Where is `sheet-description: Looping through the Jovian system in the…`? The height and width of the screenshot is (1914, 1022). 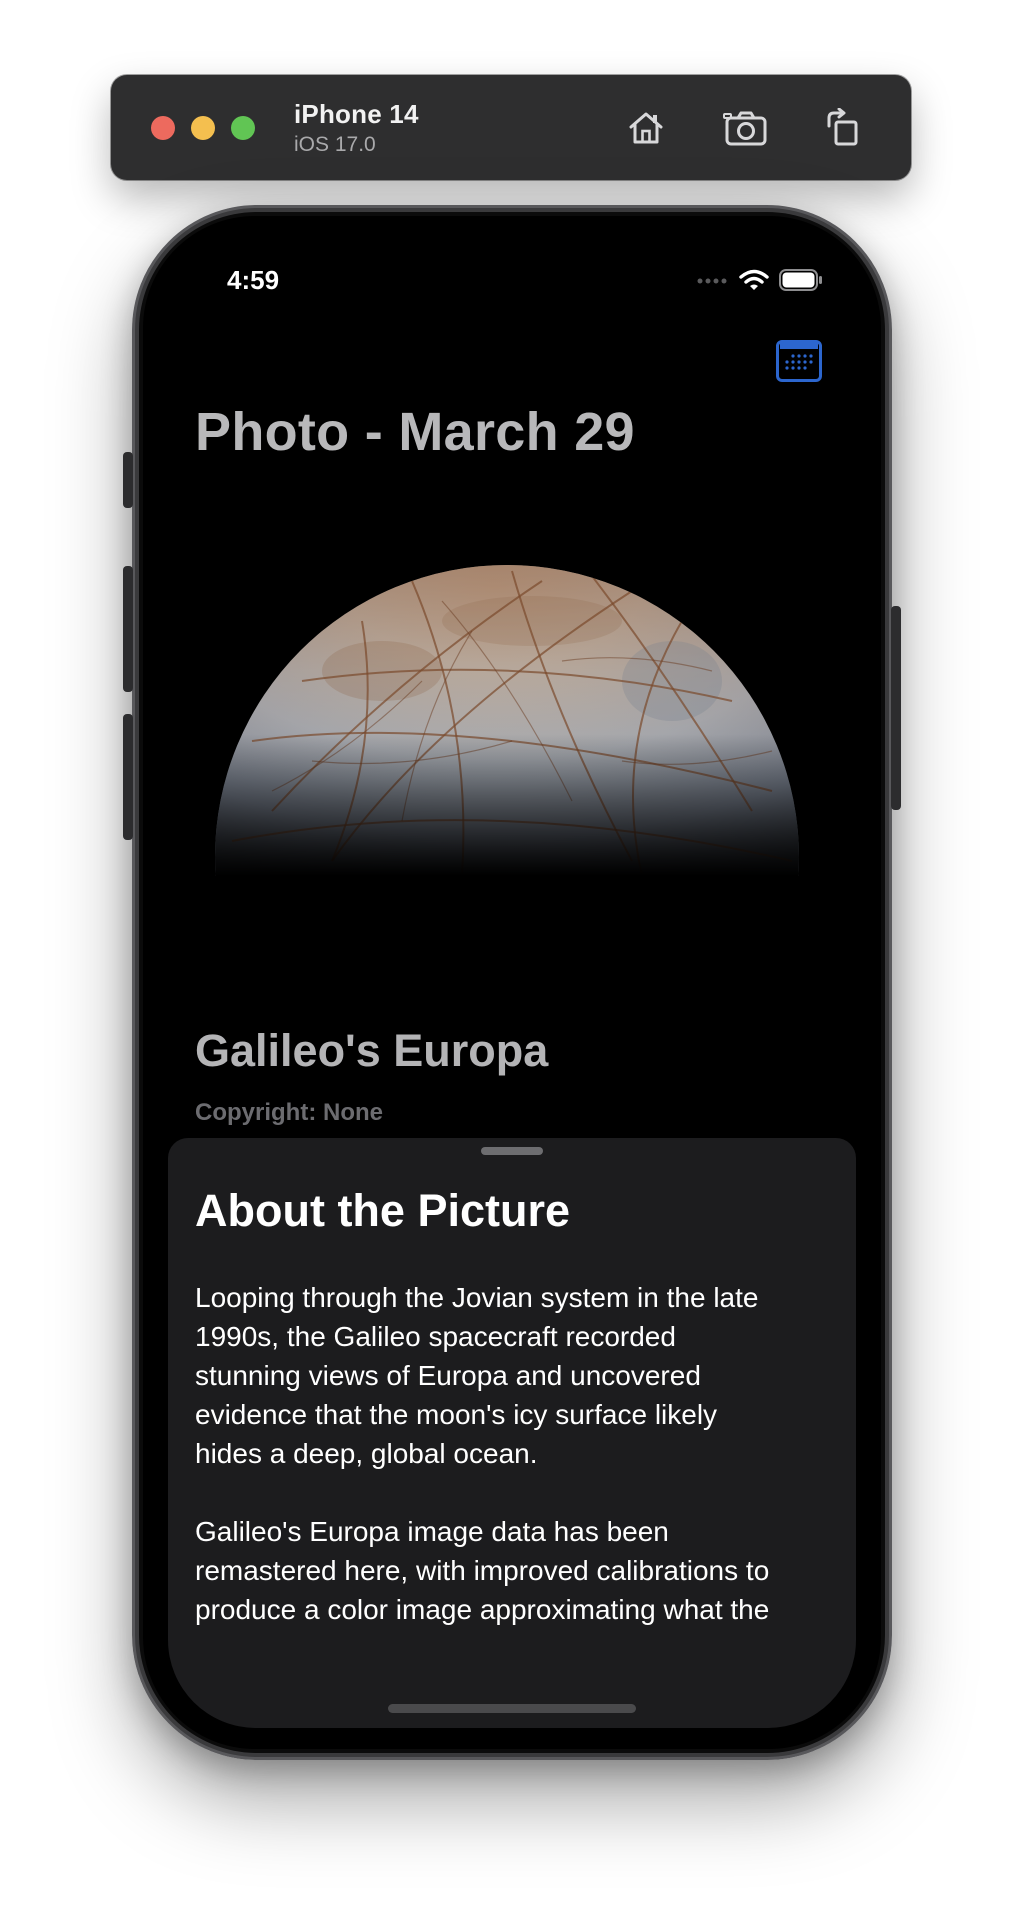
sheet-description: Looping through the Jovian system in the… is located at coordinates (515, 1483).